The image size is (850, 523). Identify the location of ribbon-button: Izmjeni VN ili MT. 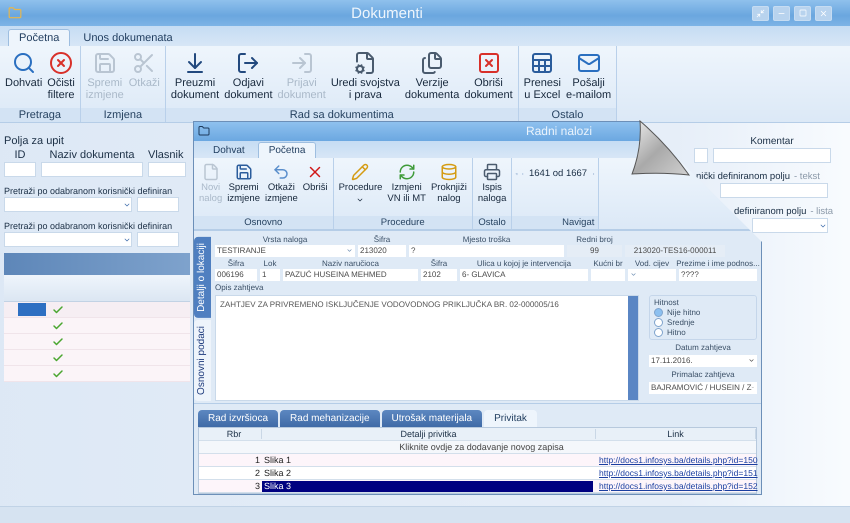
(406, 183).